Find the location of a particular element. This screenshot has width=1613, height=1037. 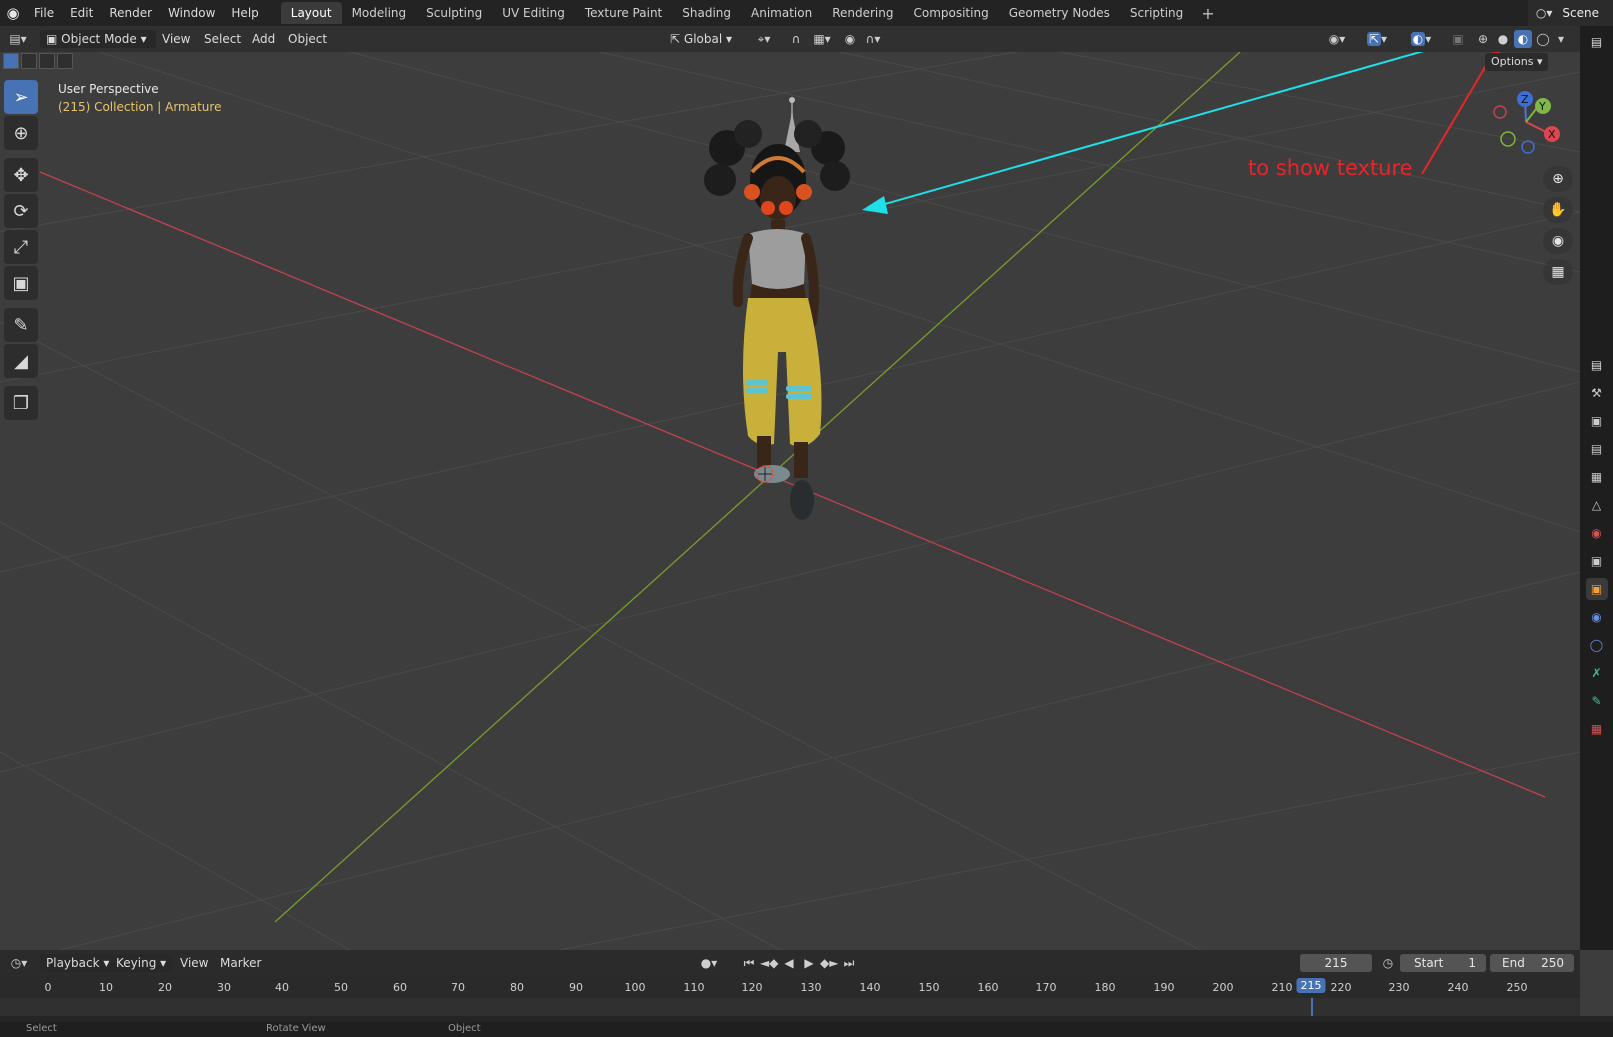

timeline-menu-view: View is located at coordinates (194, 963).